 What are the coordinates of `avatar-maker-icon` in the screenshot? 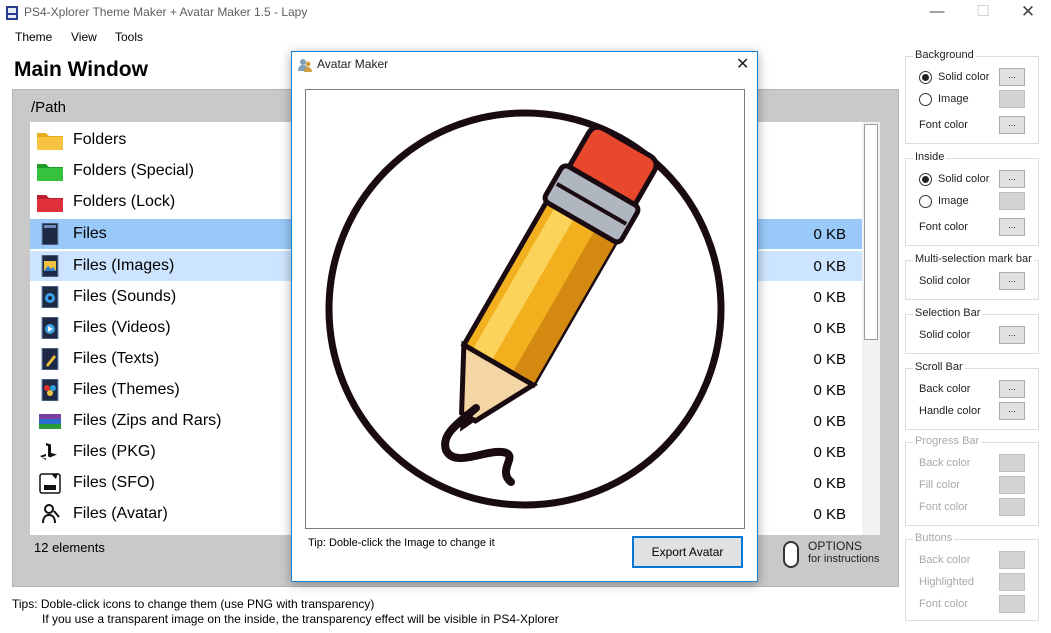 It's located at (305, 65).